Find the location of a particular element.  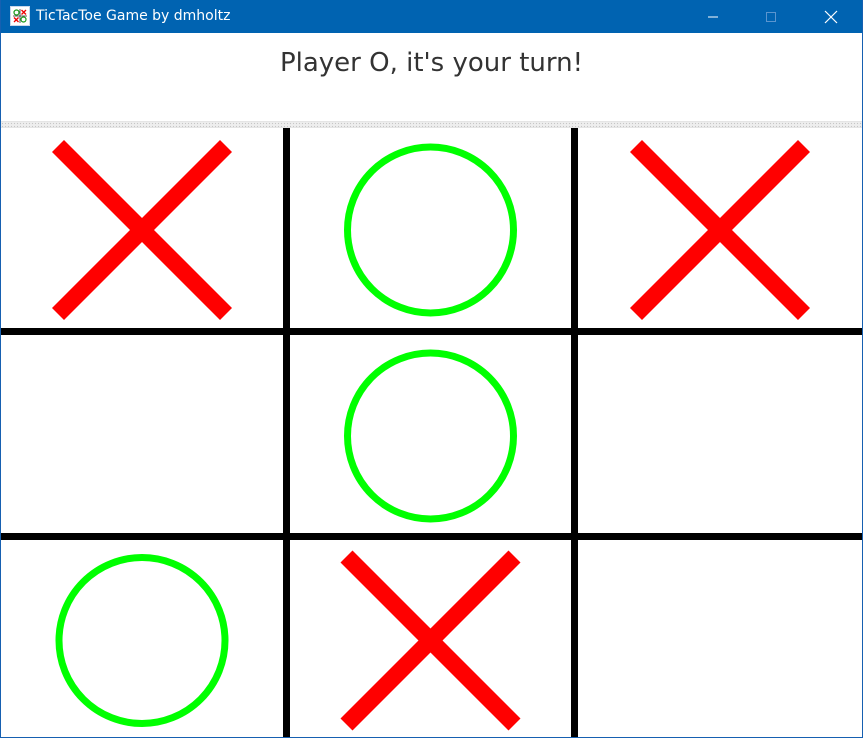

board-cell-r2-c1 is located at coordinates (142, 434).